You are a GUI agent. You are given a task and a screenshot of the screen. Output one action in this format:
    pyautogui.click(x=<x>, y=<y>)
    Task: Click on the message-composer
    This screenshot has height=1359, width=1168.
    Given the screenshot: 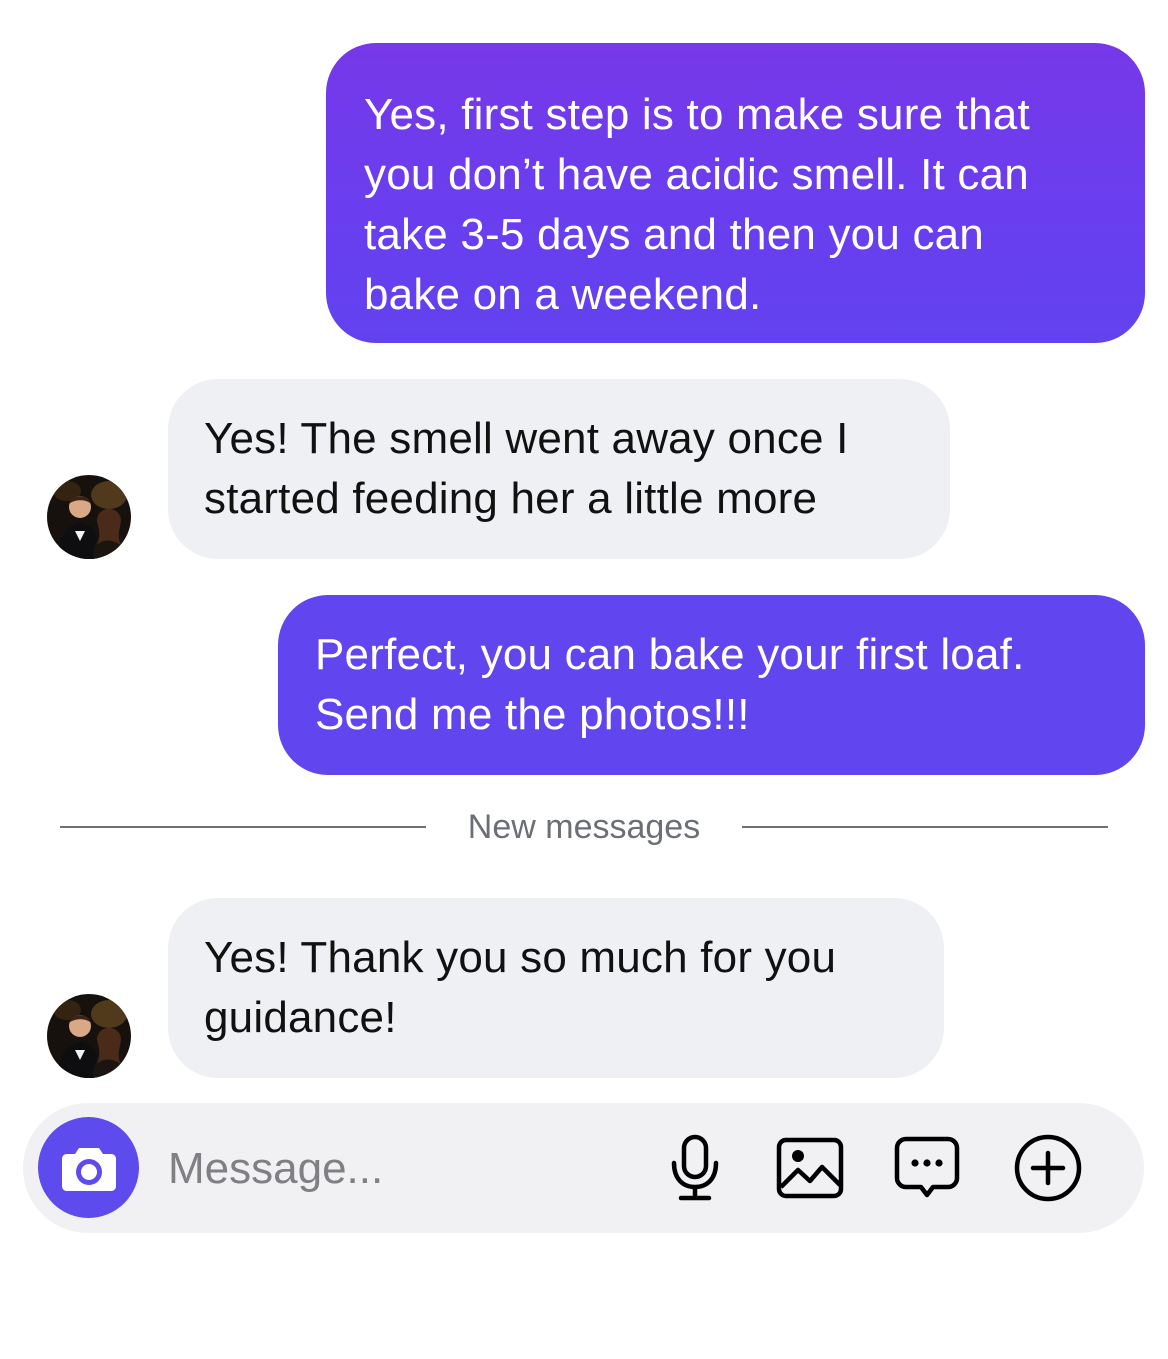 What is the action you would take?
    pyautogui.click(x=583, y=1168)
    